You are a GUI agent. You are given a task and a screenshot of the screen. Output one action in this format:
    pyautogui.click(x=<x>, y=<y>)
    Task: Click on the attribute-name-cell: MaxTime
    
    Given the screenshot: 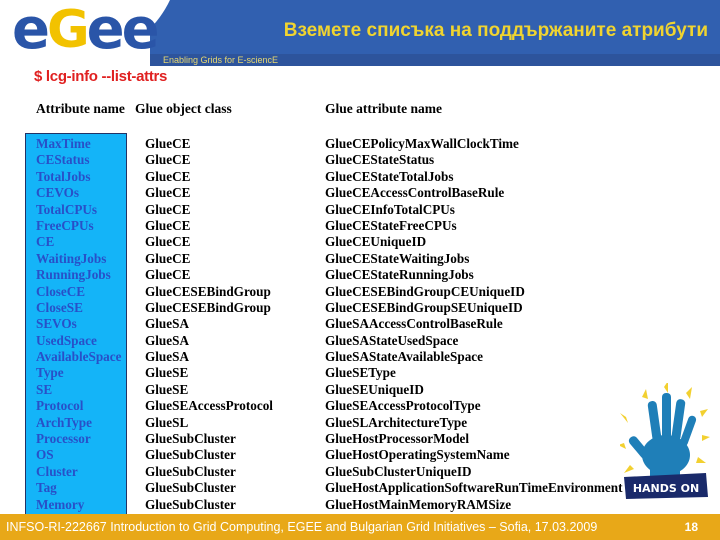 What is the action you would take?
    pyautogui.click(x=63, y=143)
    